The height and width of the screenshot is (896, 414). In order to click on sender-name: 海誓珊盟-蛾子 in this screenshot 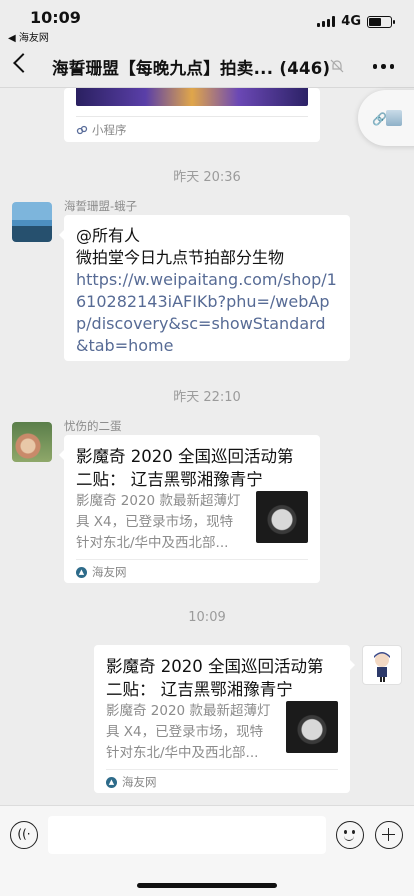, I will do `click(101, 206)`.